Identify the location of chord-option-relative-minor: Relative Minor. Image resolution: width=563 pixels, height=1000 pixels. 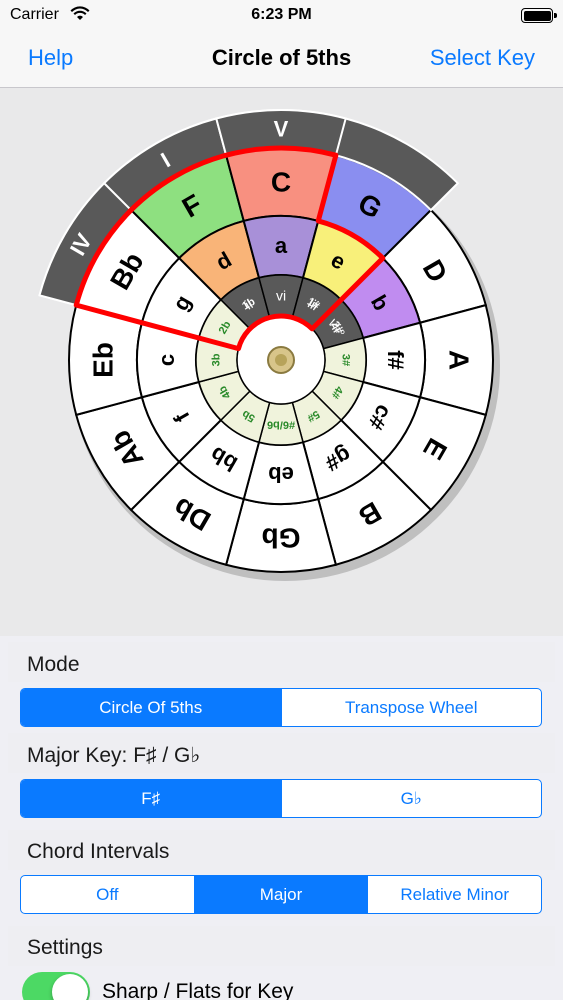
(454, 894).